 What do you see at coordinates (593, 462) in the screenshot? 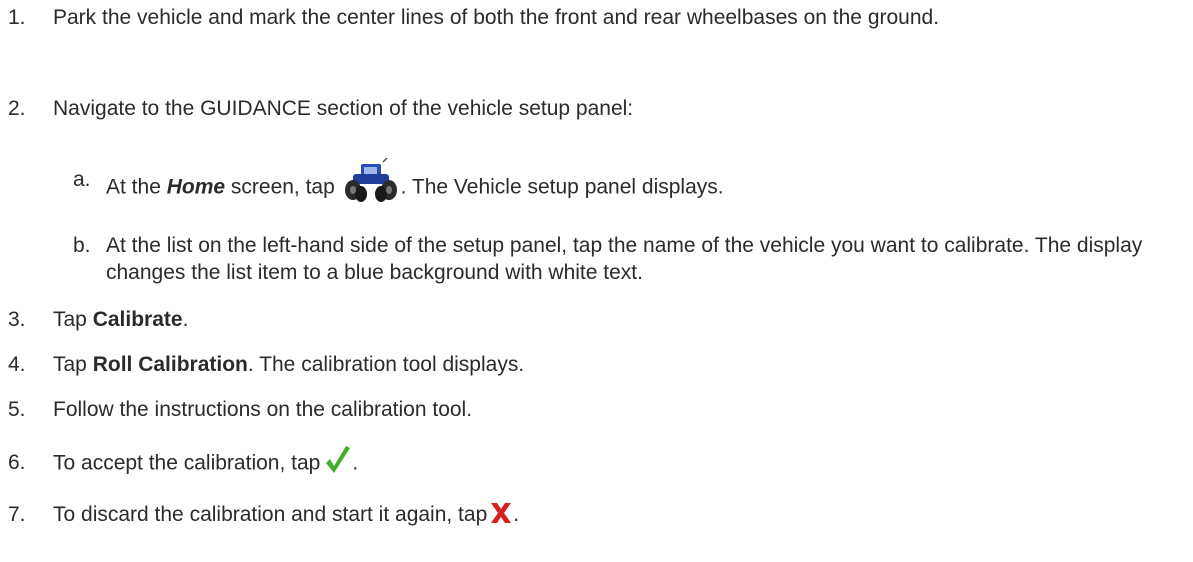
I see `step-text: To accept the calibration, tap .` at bounding box center [593, 462].